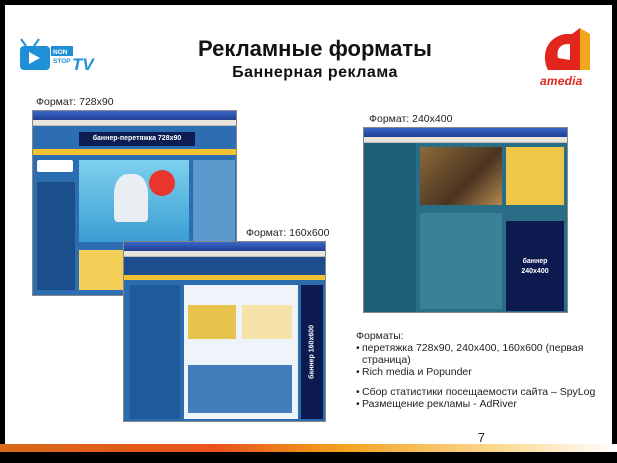 The width and height of the screenshot is (617, 463). I want to click on photo-block, so click(461, 176).